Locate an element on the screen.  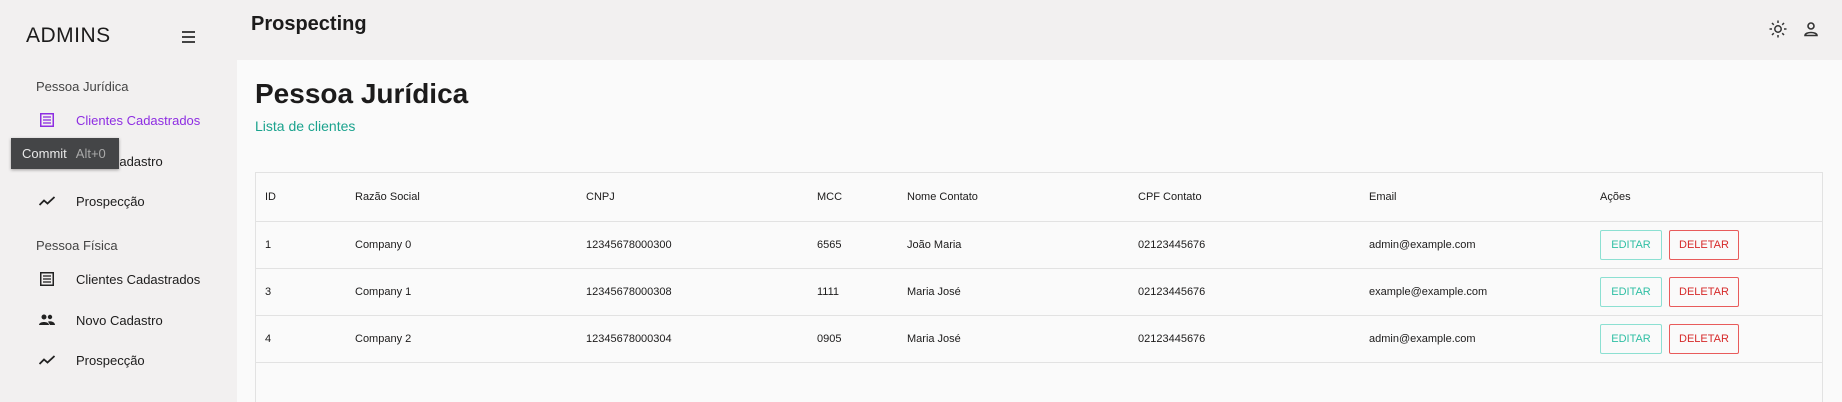
cell-mcc: 1111 is located at coordinates (828, 292).